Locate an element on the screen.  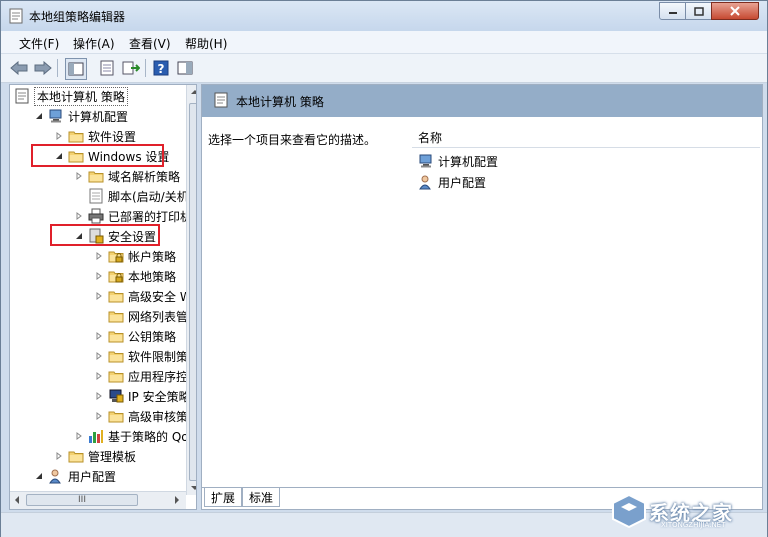
tree-item: 本地计算机 策略 is located at coordinates (71, 96).